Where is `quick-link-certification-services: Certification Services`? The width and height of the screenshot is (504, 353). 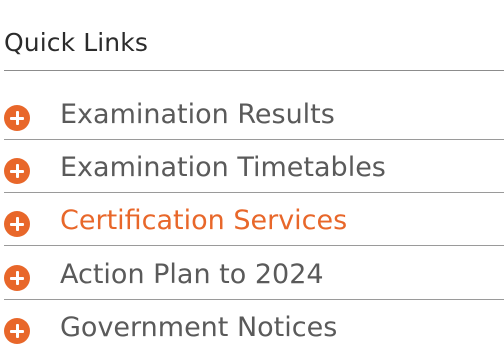 quick-link-certification-services: Certification Services is located at coordinates (254, 221).